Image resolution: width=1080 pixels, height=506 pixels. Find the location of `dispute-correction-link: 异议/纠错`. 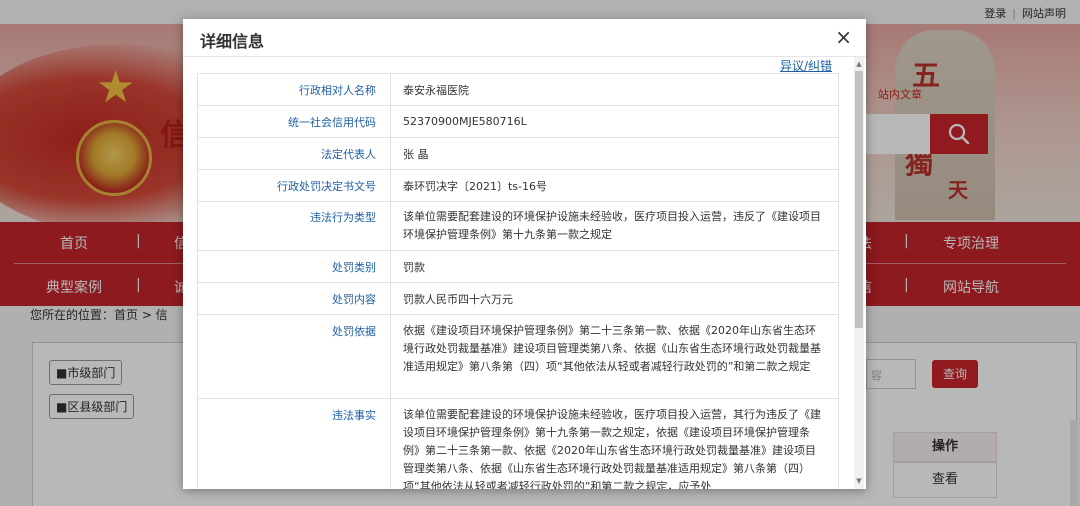

dispute-correction-link: 异议/纠错 is located at coordinates (806, 65).